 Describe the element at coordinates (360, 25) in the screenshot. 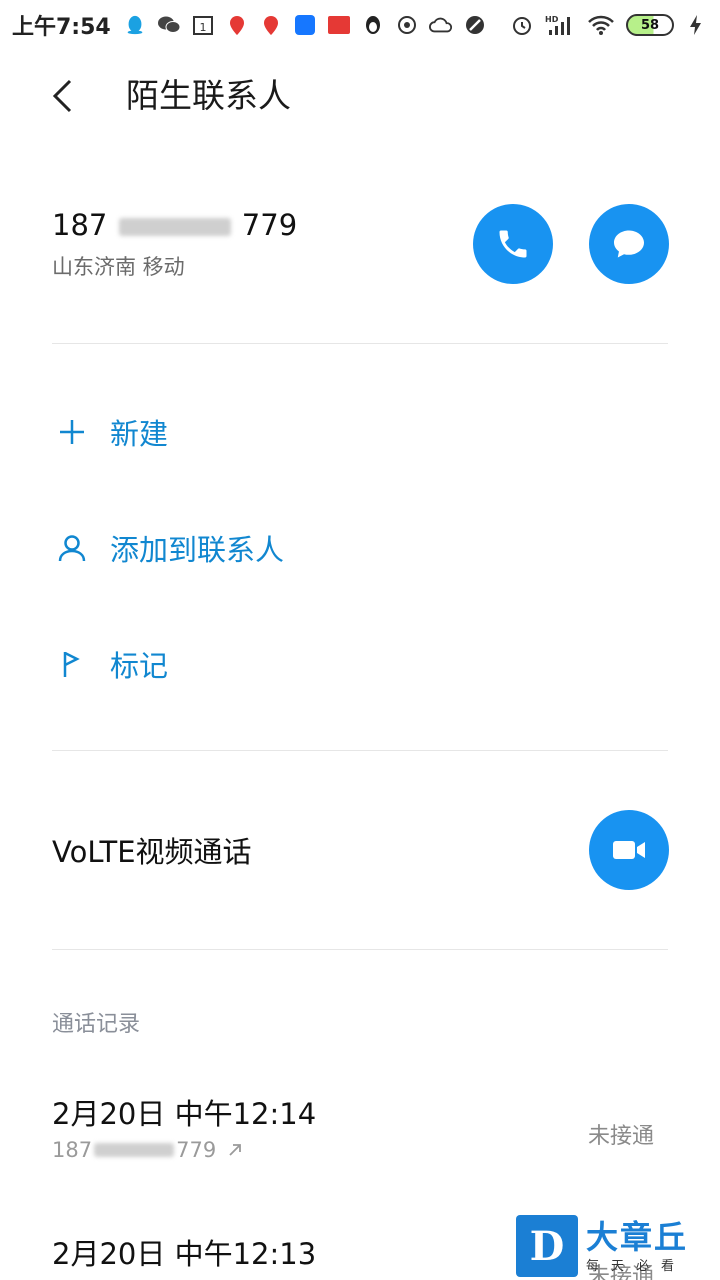

I see `status-bar: 上午7:54 1 HD 58` at that location.